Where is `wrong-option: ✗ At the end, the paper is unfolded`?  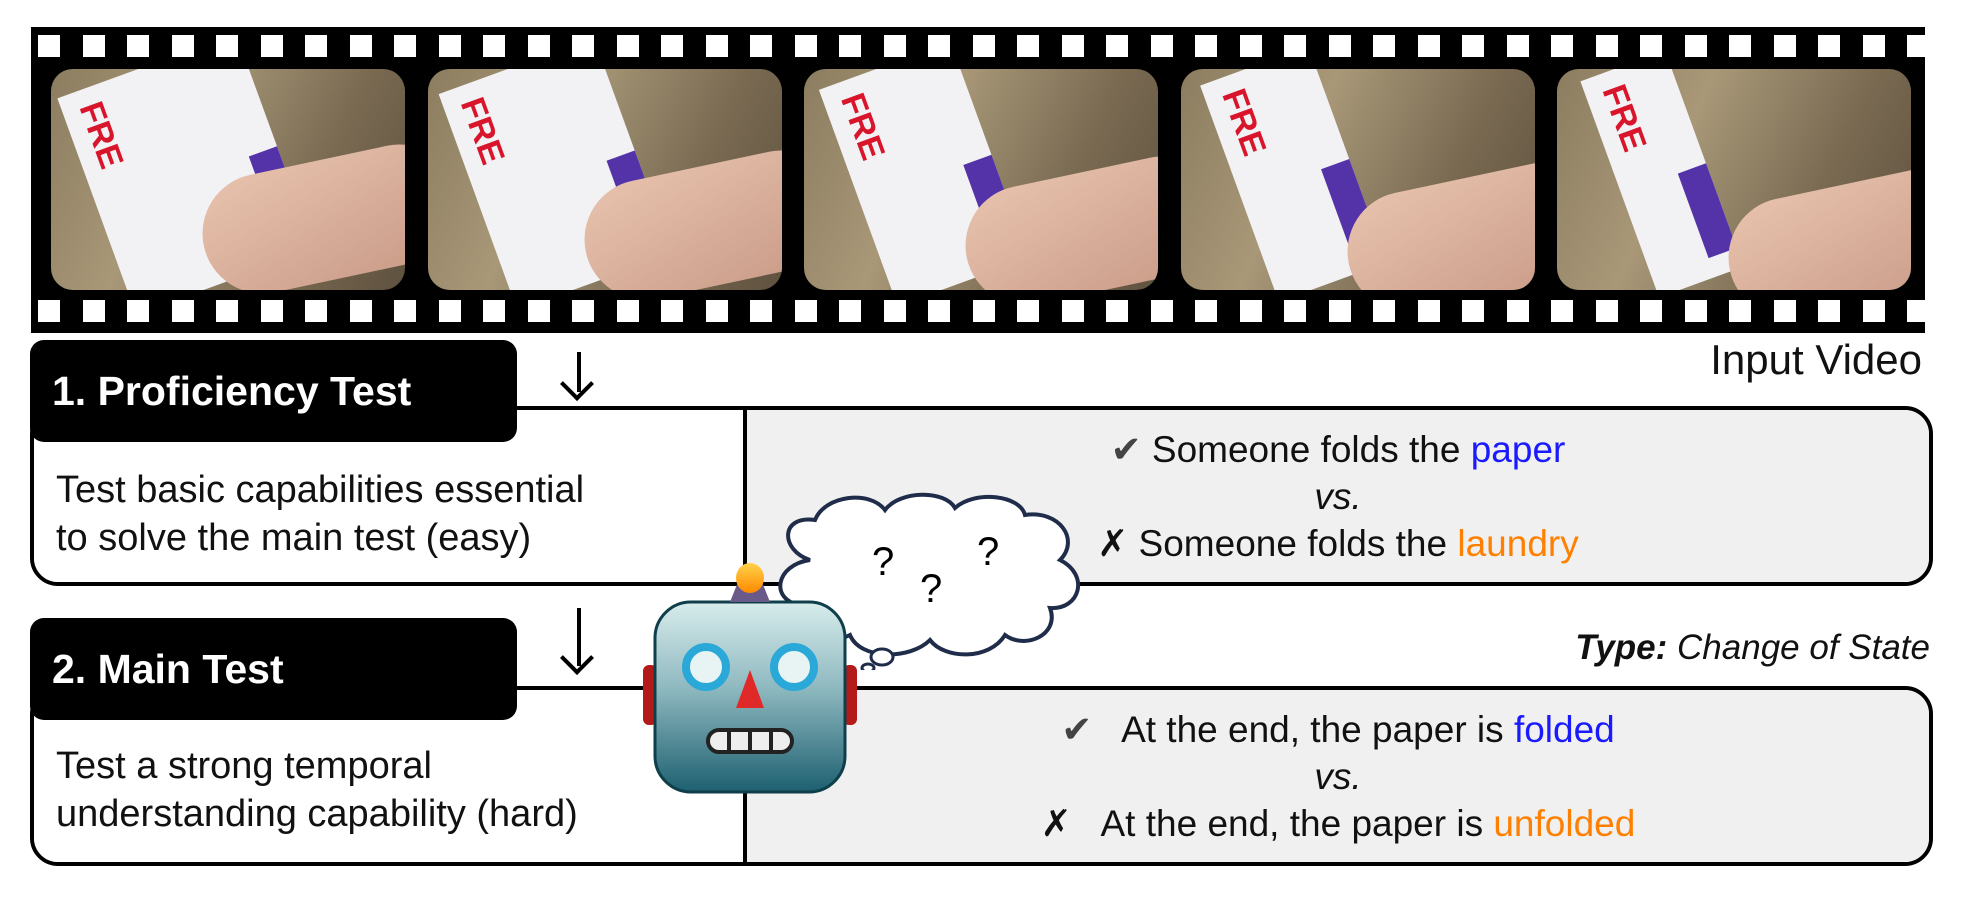
wrong-option: ✗ At the end, the paper is unfolded is located at coordinates (1338, 823).